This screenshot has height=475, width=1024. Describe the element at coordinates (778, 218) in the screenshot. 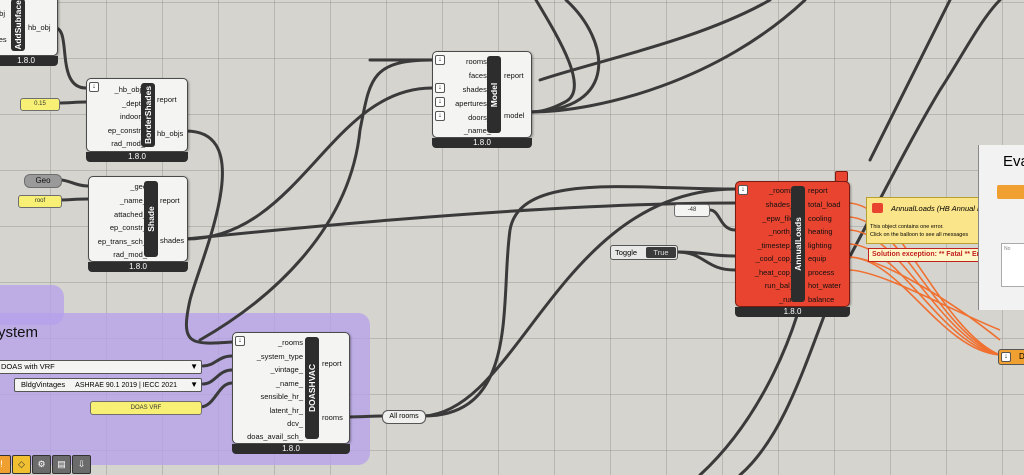

I see `input-epw-file: _epw_file` at that location.